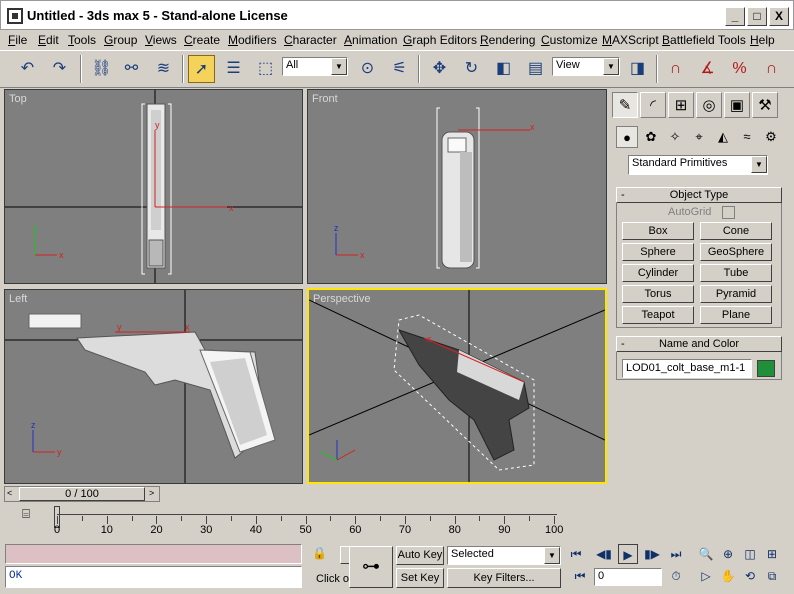 This screenshot has width=794, height=594. I want to click on time-slider-thumb: 0 / 100, so click(82, 494).